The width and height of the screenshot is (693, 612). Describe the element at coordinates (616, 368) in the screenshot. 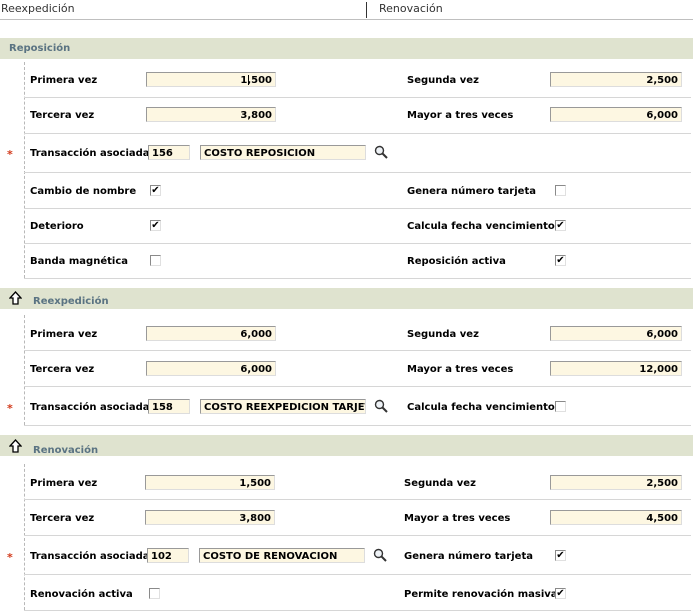

I see `mayor-tres-veces-input: 12,000` at that location.